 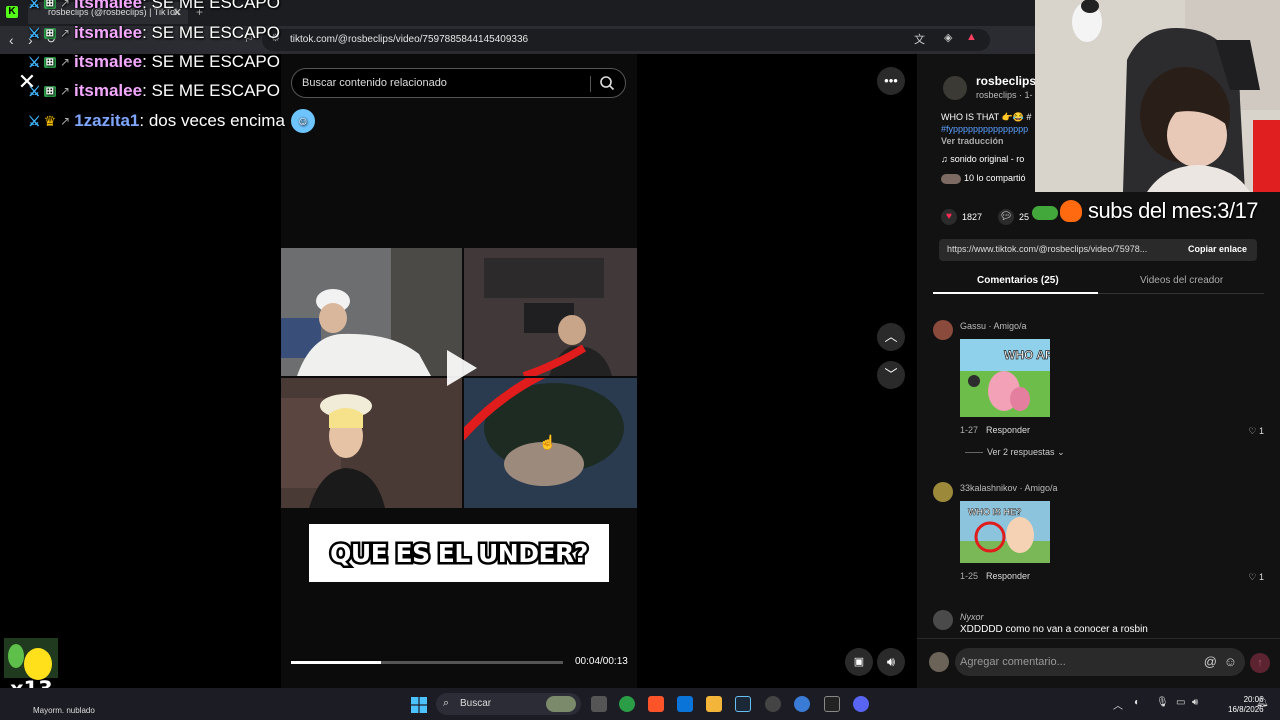 What do you see at coordinates (446, 703) in the screenshot?
I see `search-icon: ⌕` at bounding box center [446, 703].